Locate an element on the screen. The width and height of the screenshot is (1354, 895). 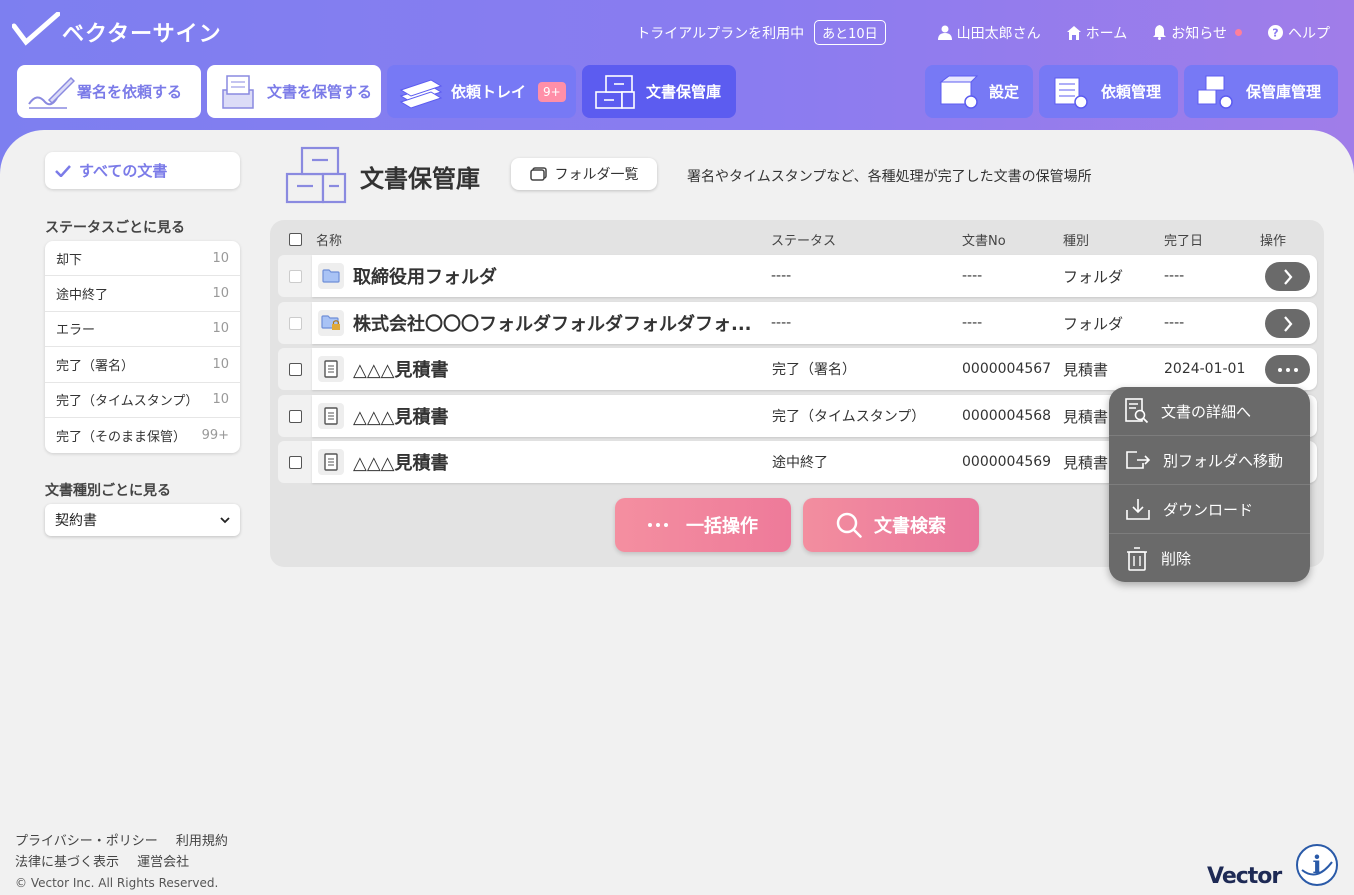
terms-link: 利用規約 is located at coordinates (202, 841).